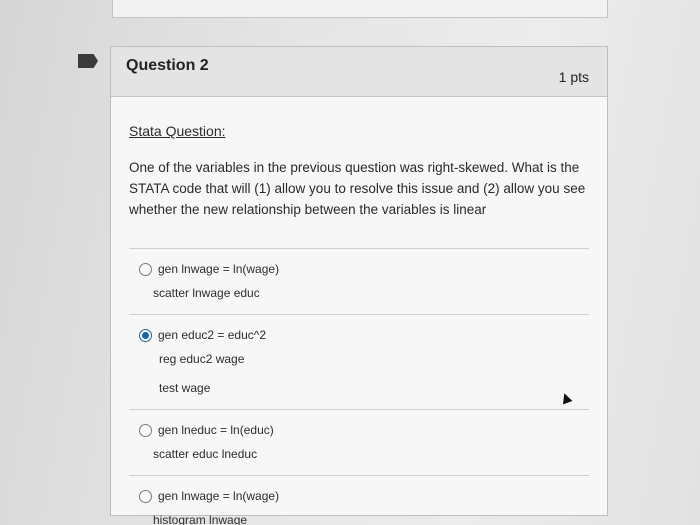 Image resolution: width=700 pixels, height=525 pixels. I want to click on answer-line: histogram lnwage, so click(200, 519).